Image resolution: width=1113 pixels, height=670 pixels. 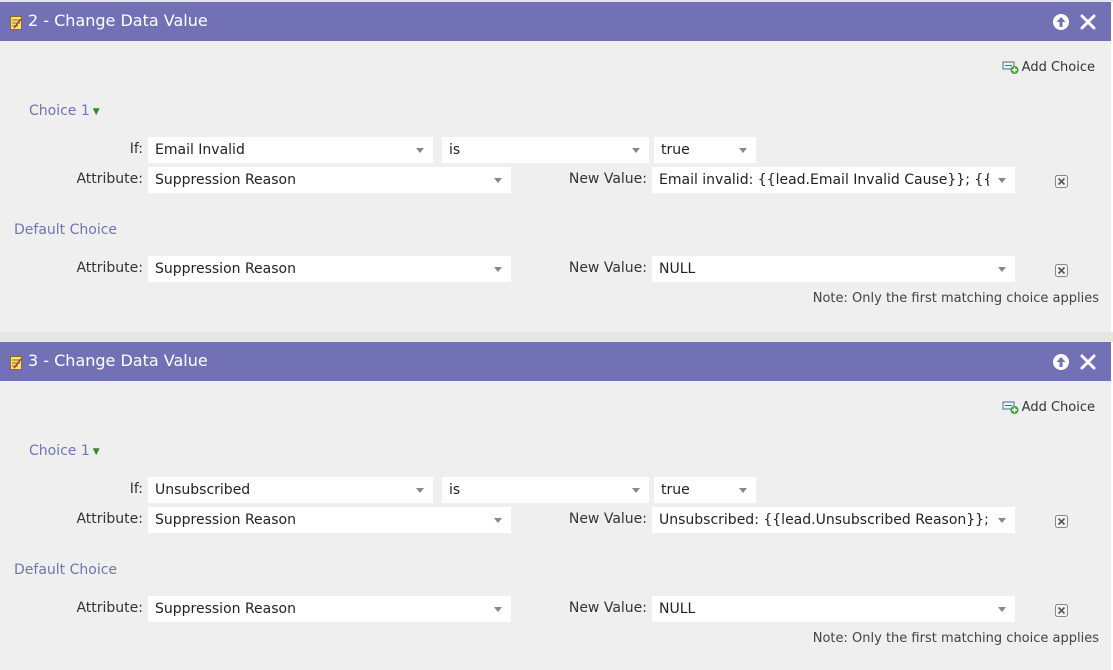 I want to click on if-field-select: Email Invalid, so click(x=290, y=150).